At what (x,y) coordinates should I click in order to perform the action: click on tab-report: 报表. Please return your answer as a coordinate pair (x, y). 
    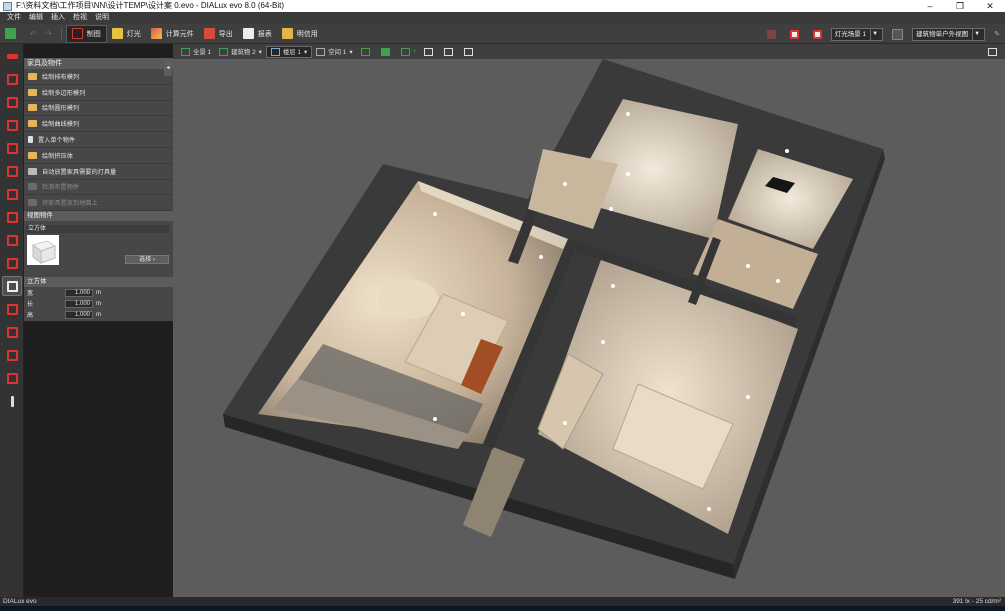
    Looking at the image, I should click on (257, 34).